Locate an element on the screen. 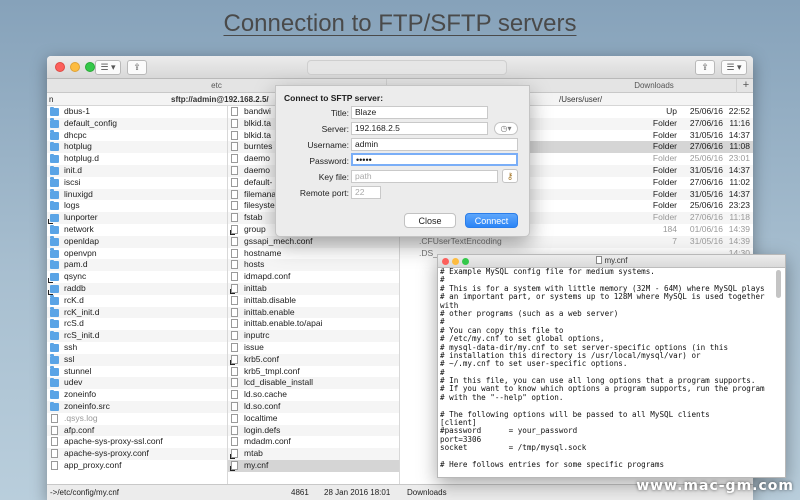 The width and height of the screenshot is (800, 500). file-row: mtab is located at coordinates (313, 454).